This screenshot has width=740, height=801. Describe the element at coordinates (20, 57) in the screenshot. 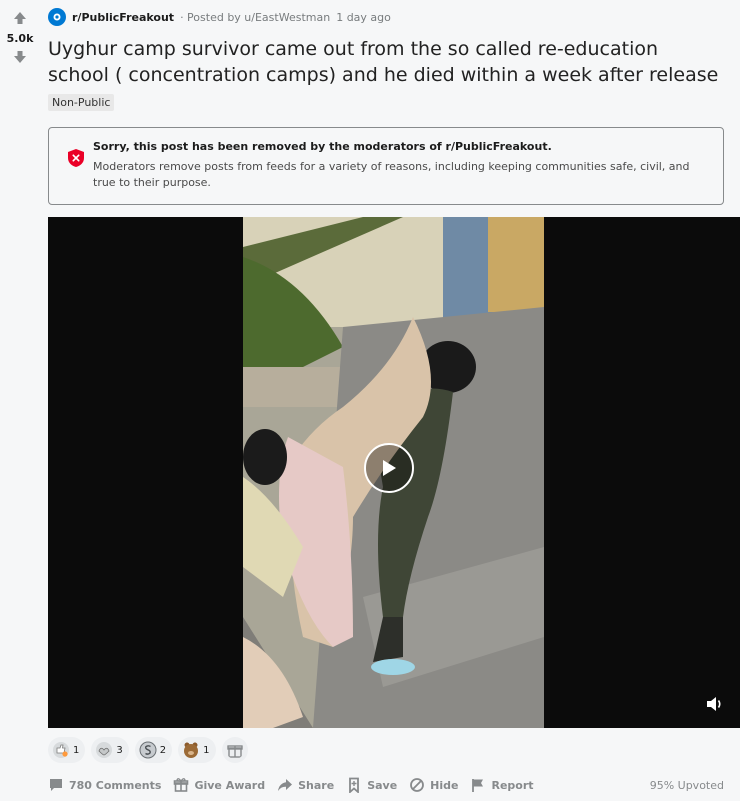

I see `downvote-arrow-icon` at that location.